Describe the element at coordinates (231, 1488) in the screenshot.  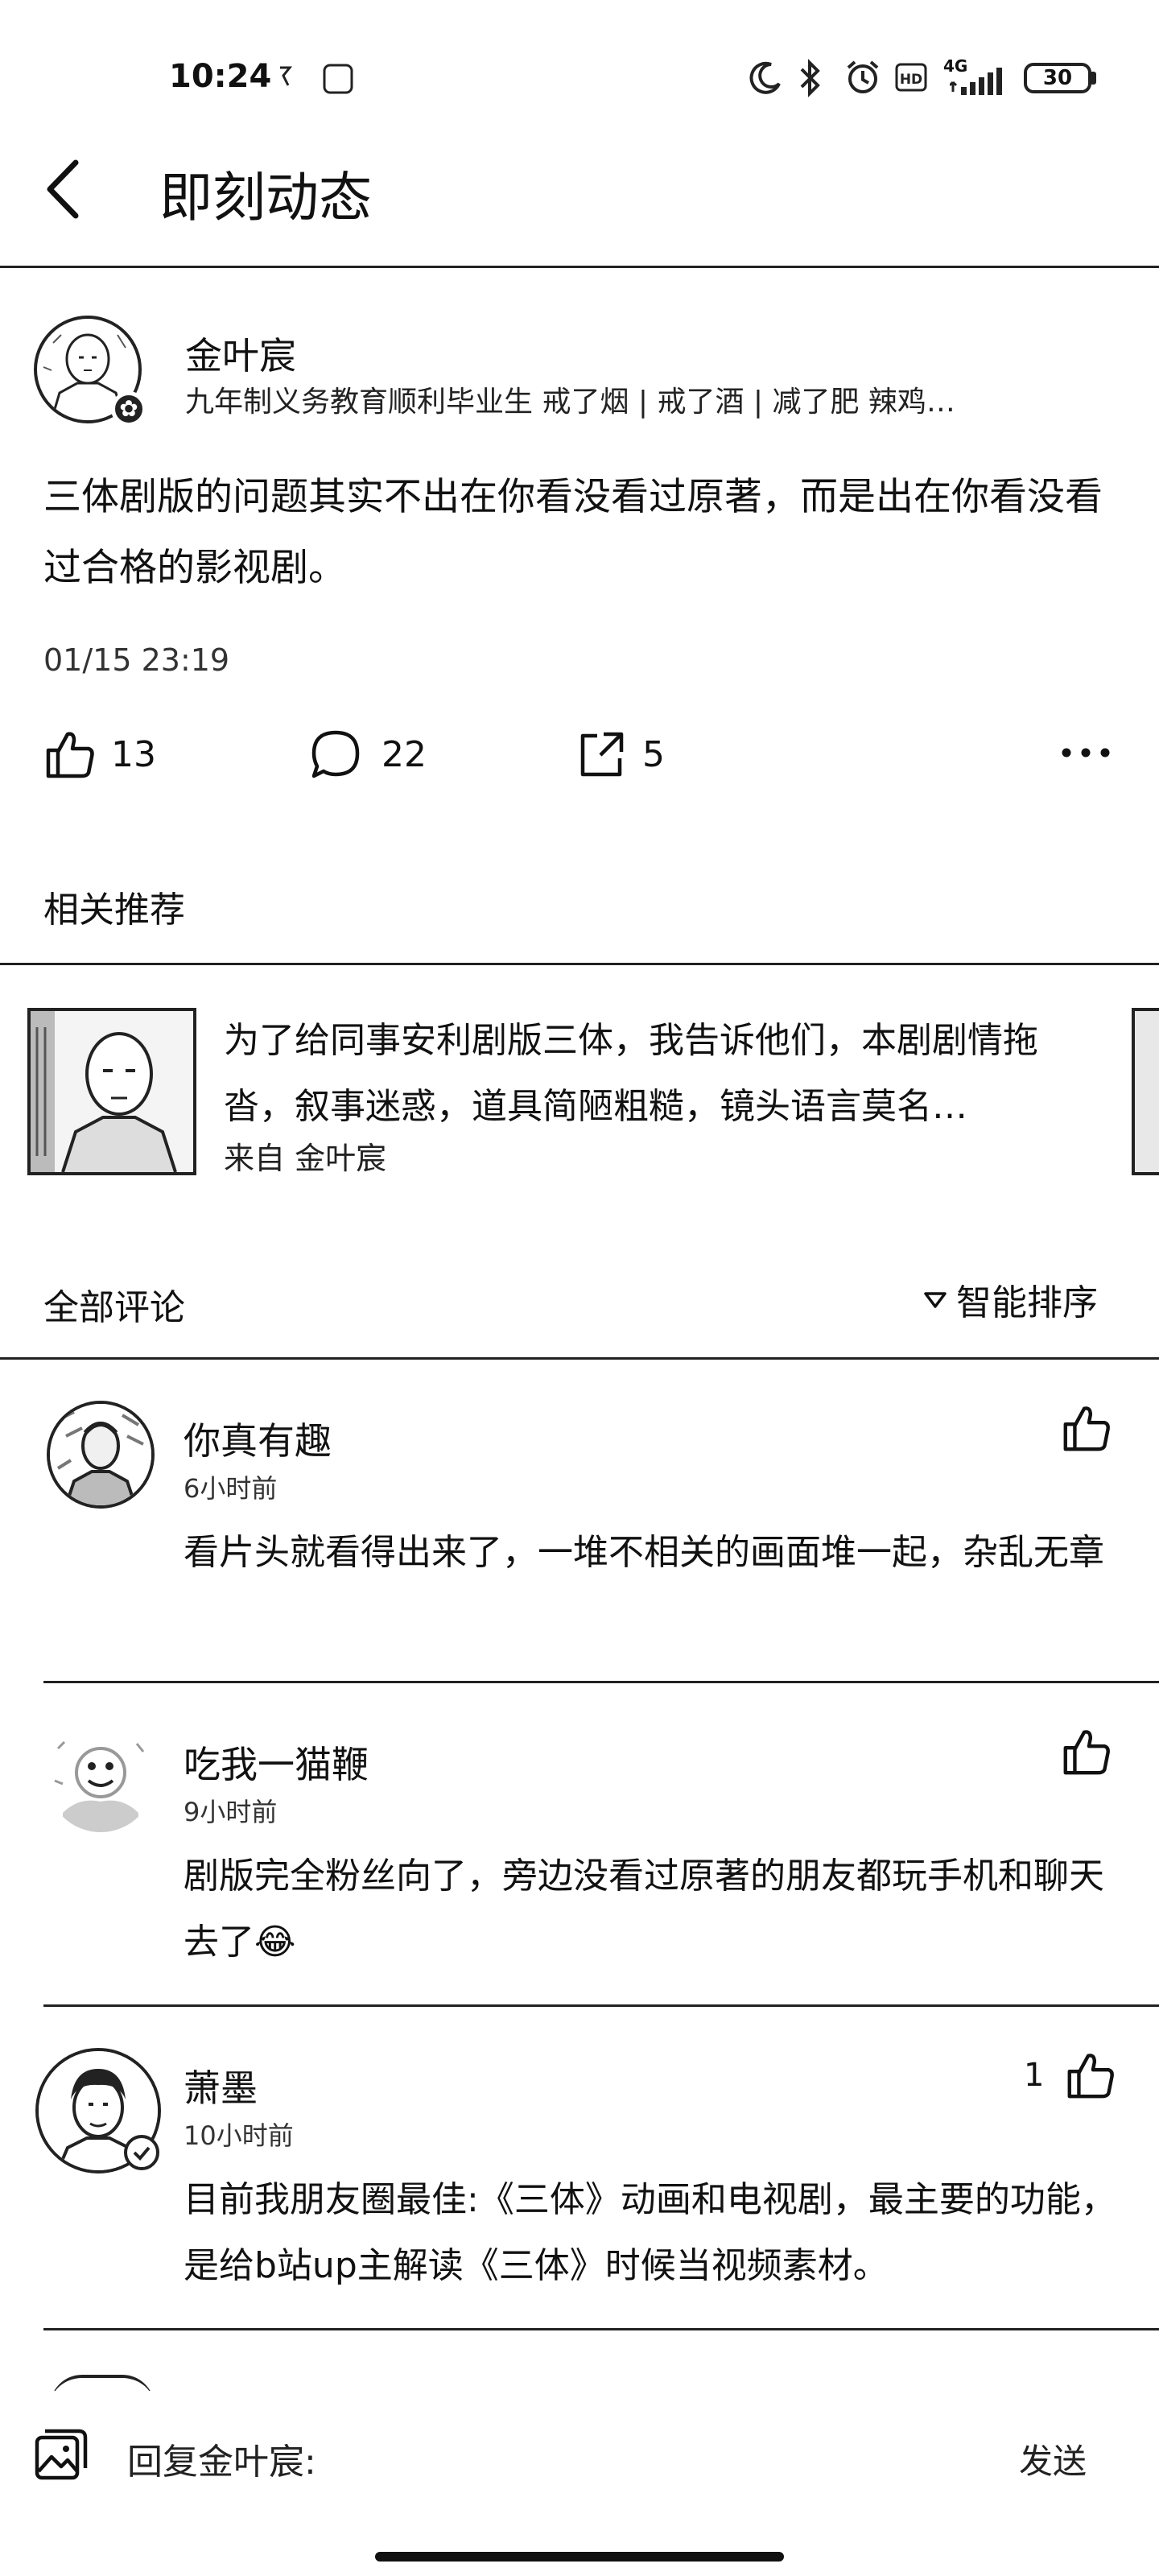
I see `comment-time: 6小时前` at that location.